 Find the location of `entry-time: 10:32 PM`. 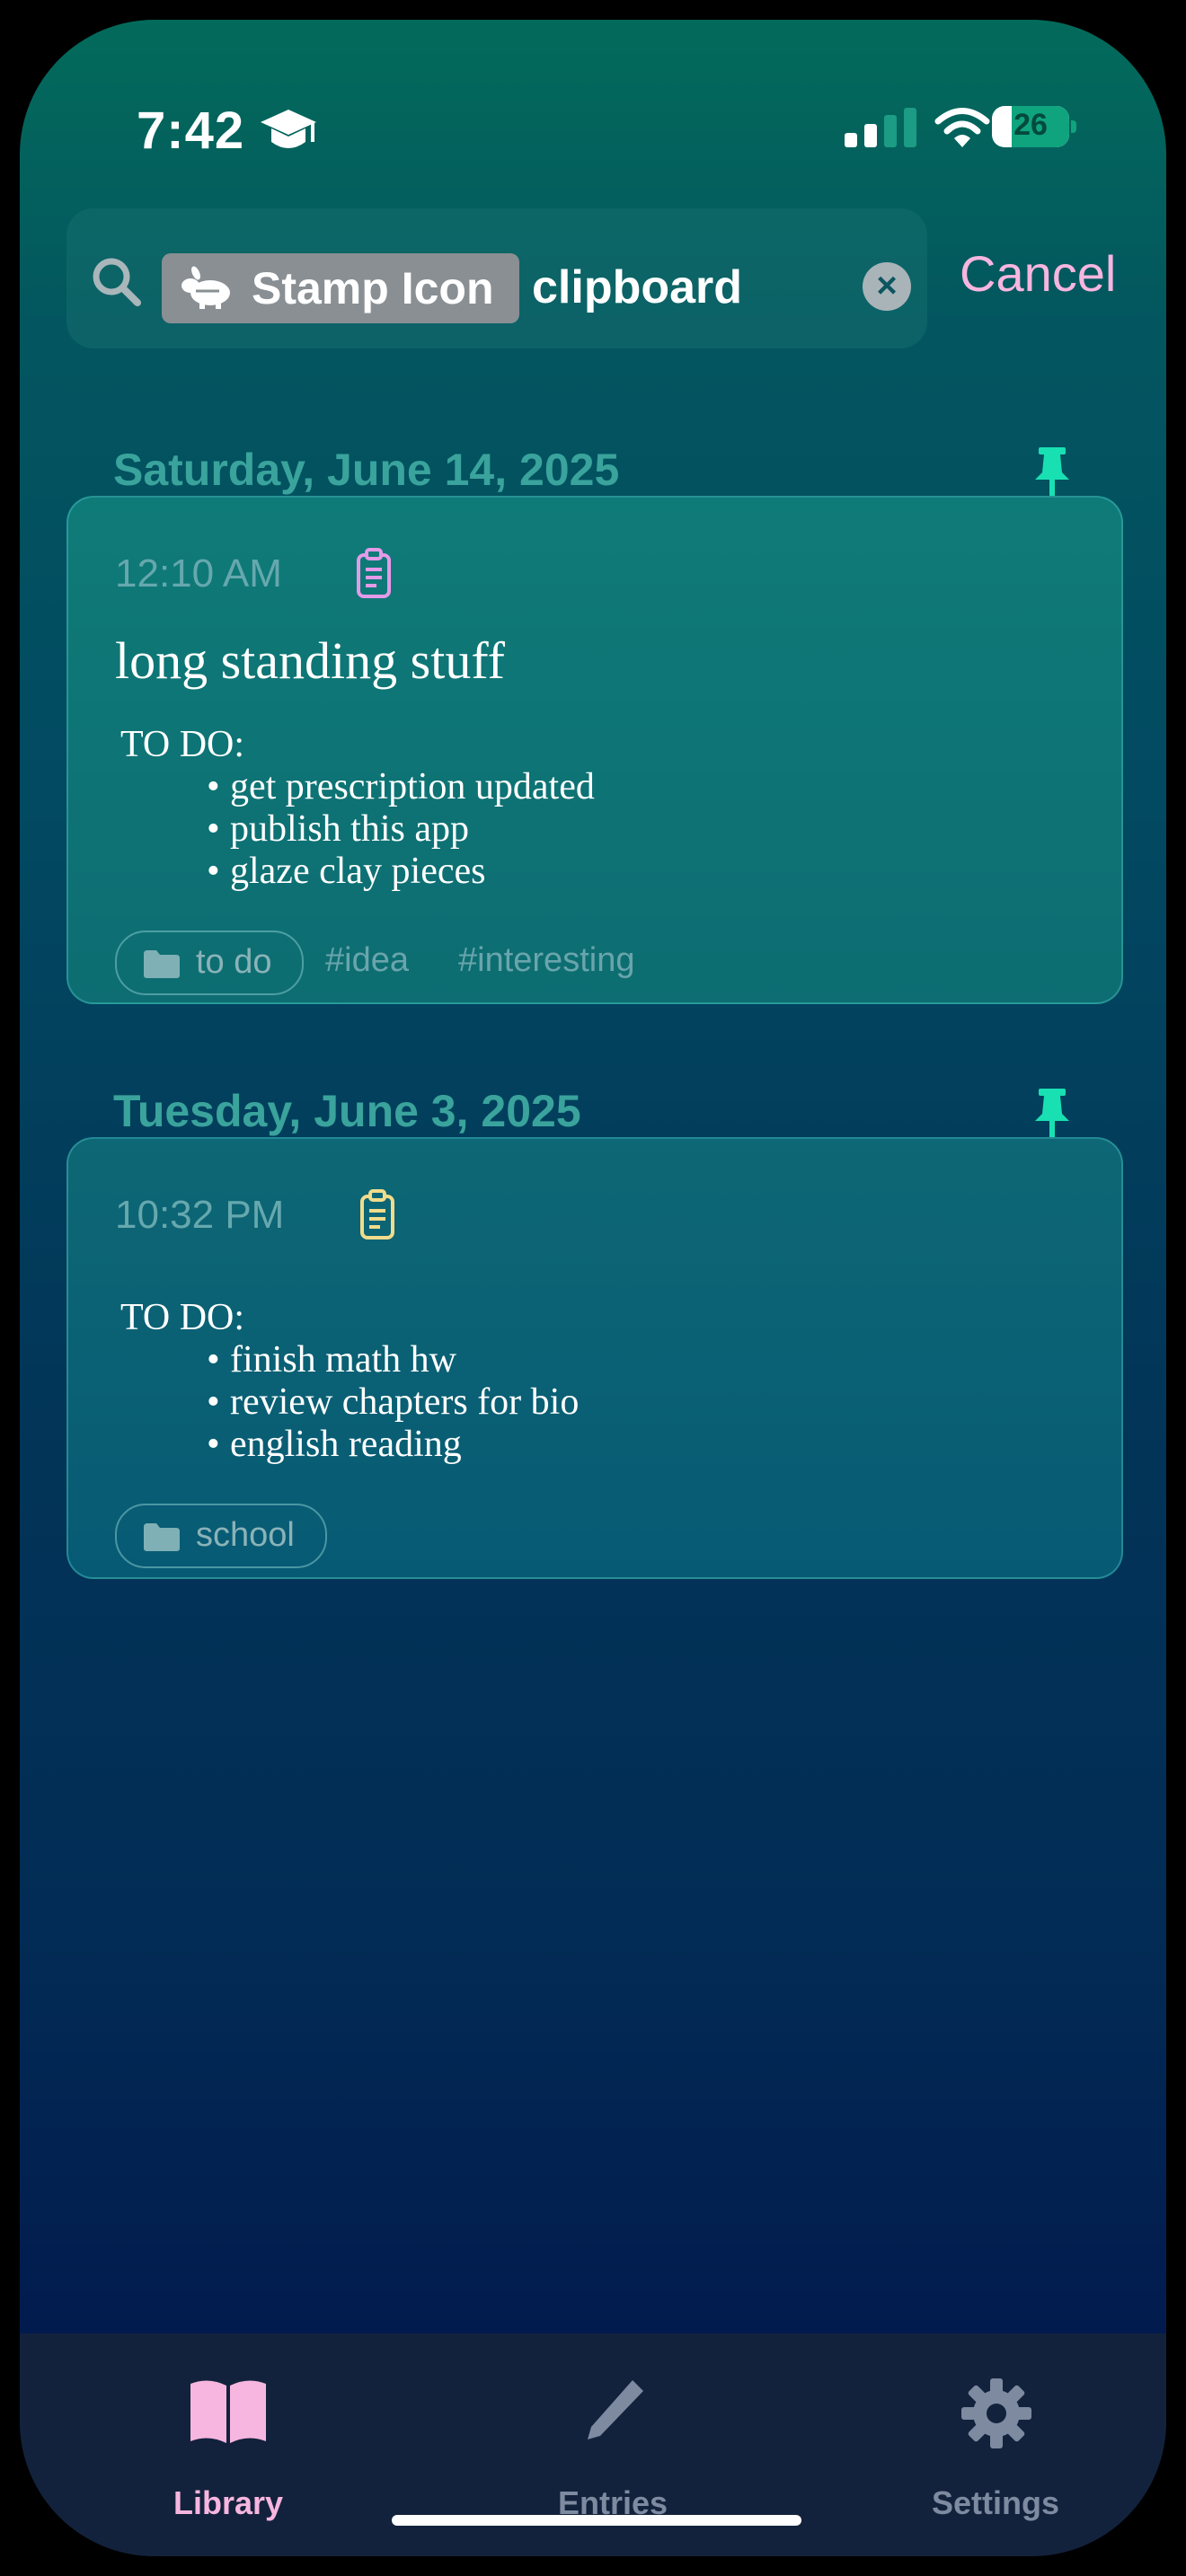

entry-time: 10:32 PM is located at coordinates (200, 1215).